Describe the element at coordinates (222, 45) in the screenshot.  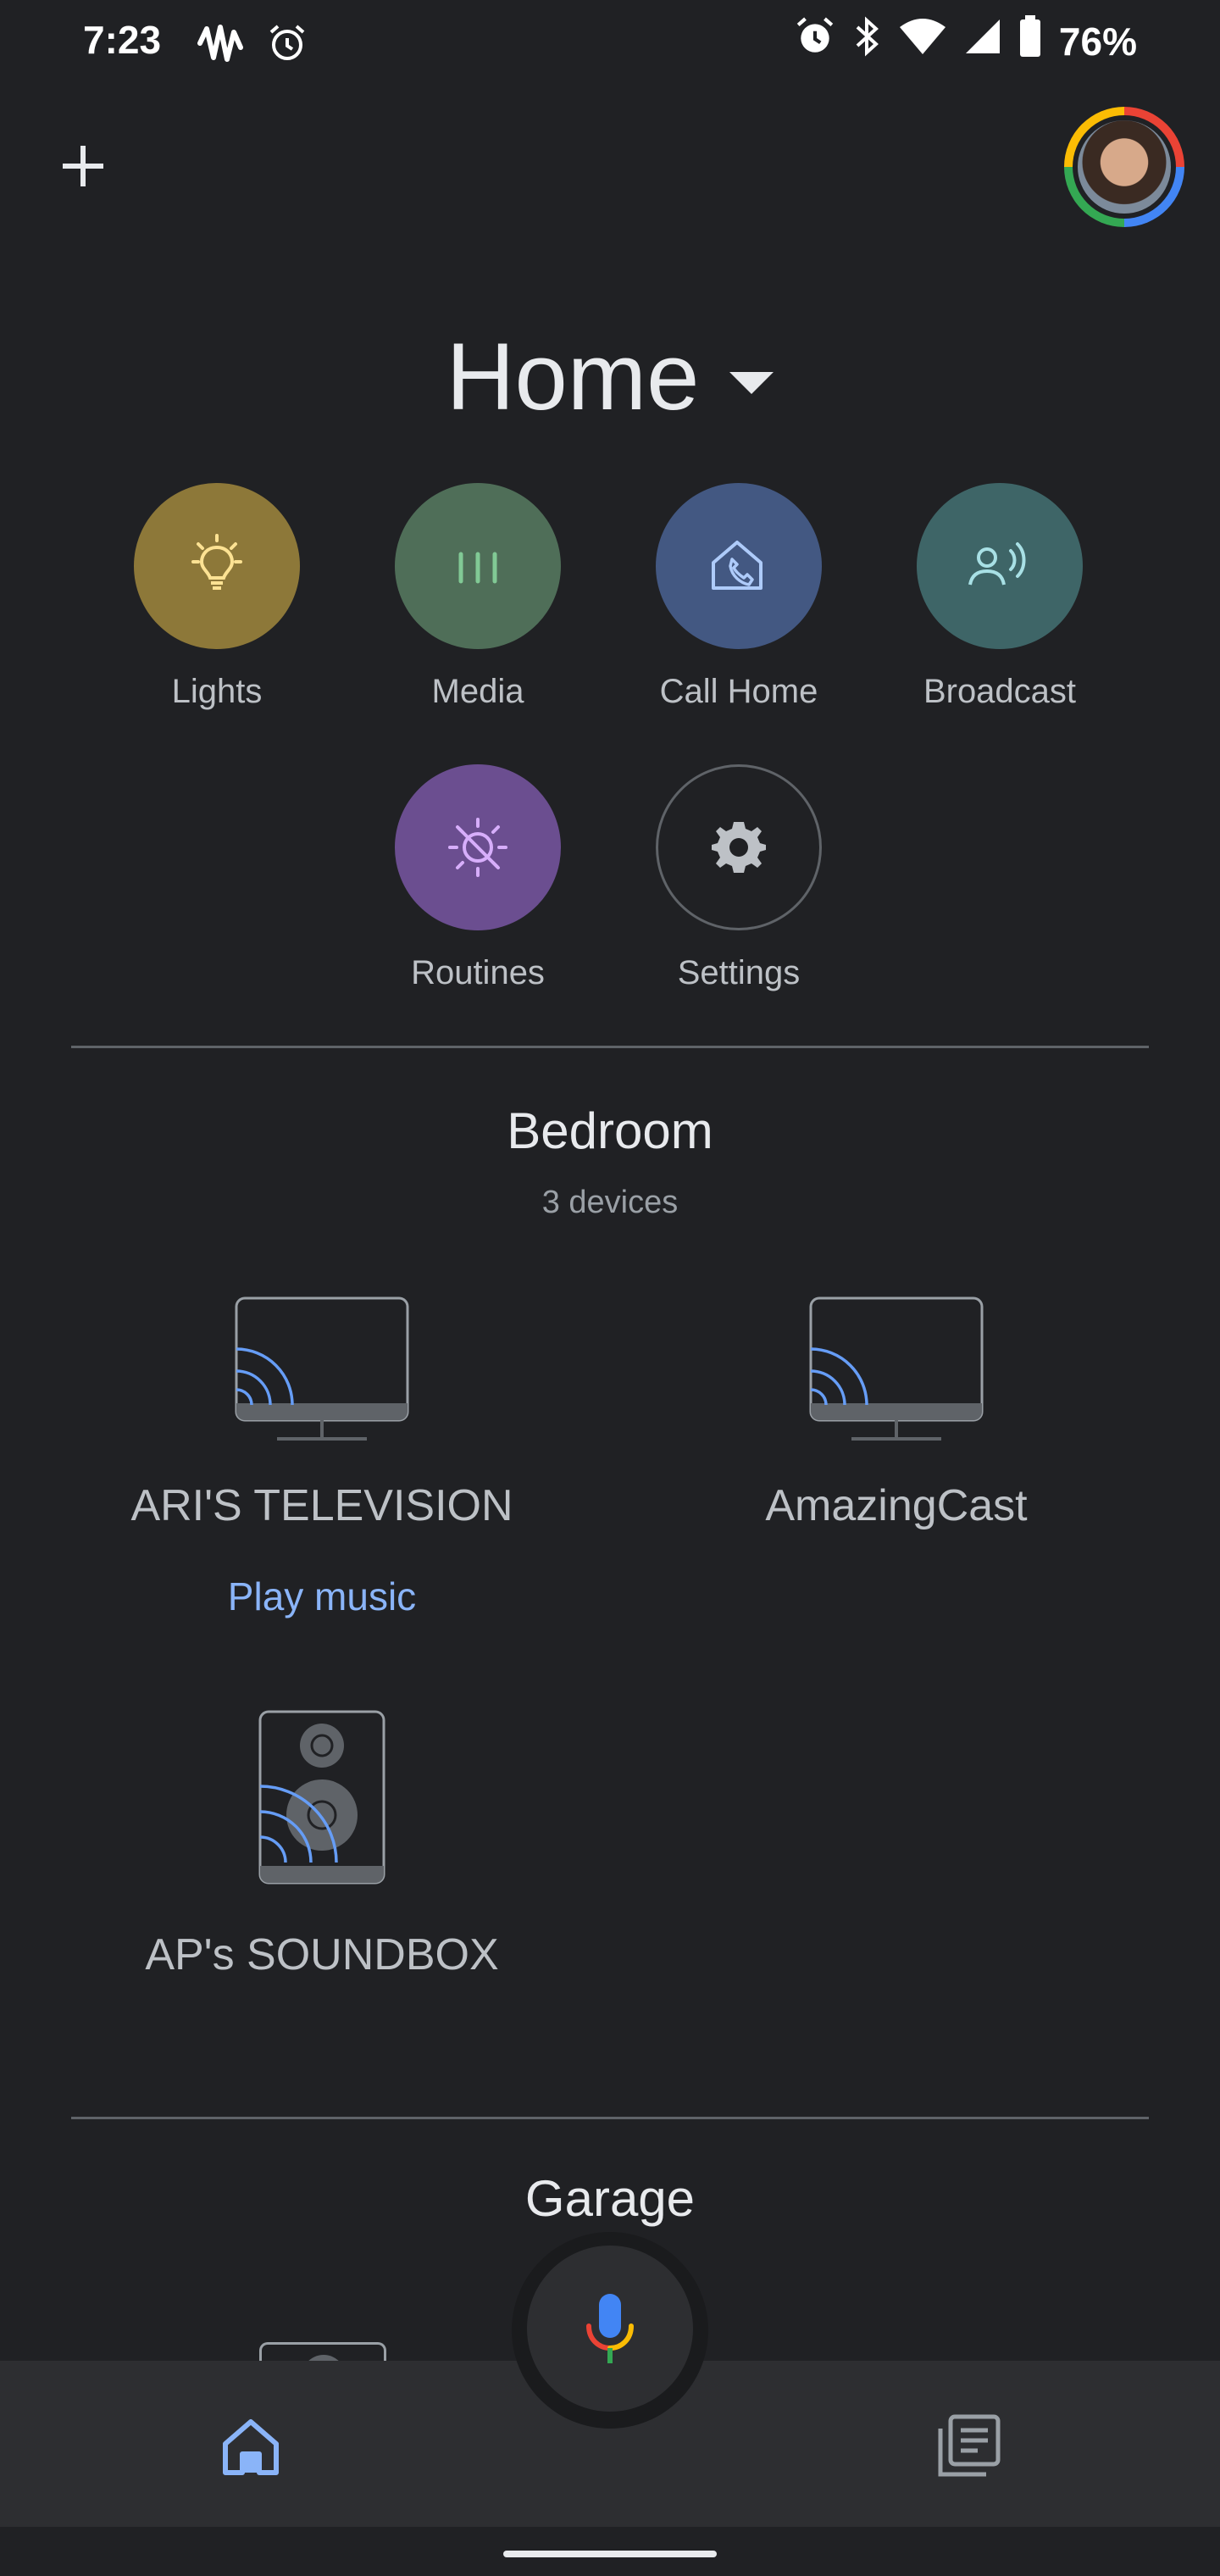
I see `waveform-icon` at that location.